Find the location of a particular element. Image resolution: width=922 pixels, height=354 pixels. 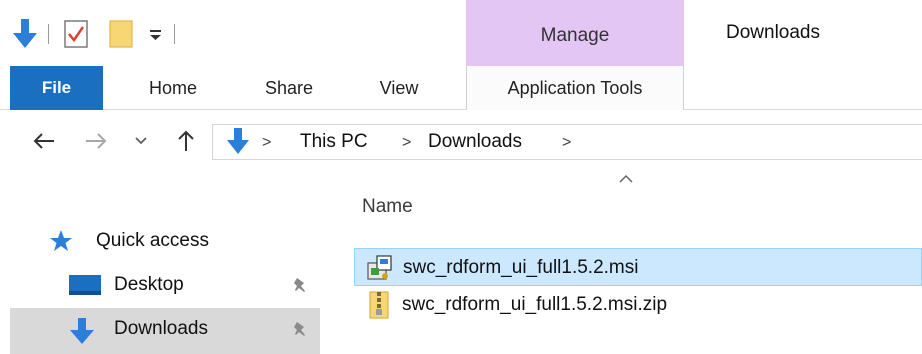

tab-home: Home is located at coordinates (173, 88).